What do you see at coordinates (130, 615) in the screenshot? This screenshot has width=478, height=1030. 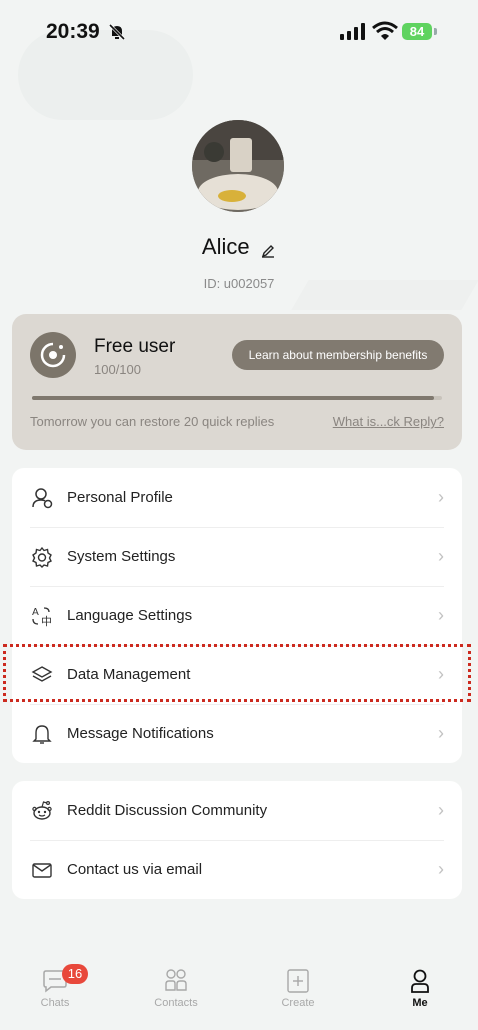 I see `menu-label: Language Settings` at bounding box center [130, 615].